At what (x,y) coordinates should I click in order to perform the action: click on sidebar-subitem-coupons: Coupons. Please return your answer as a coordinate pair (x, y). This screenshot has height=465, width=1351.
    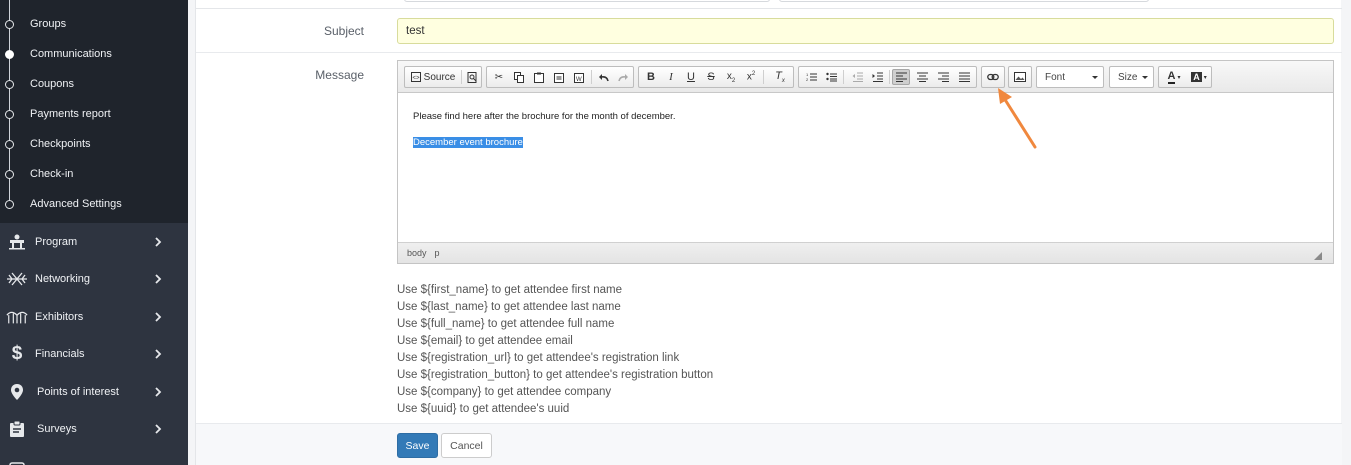
    Looking at the image, I should click on (94, 84).